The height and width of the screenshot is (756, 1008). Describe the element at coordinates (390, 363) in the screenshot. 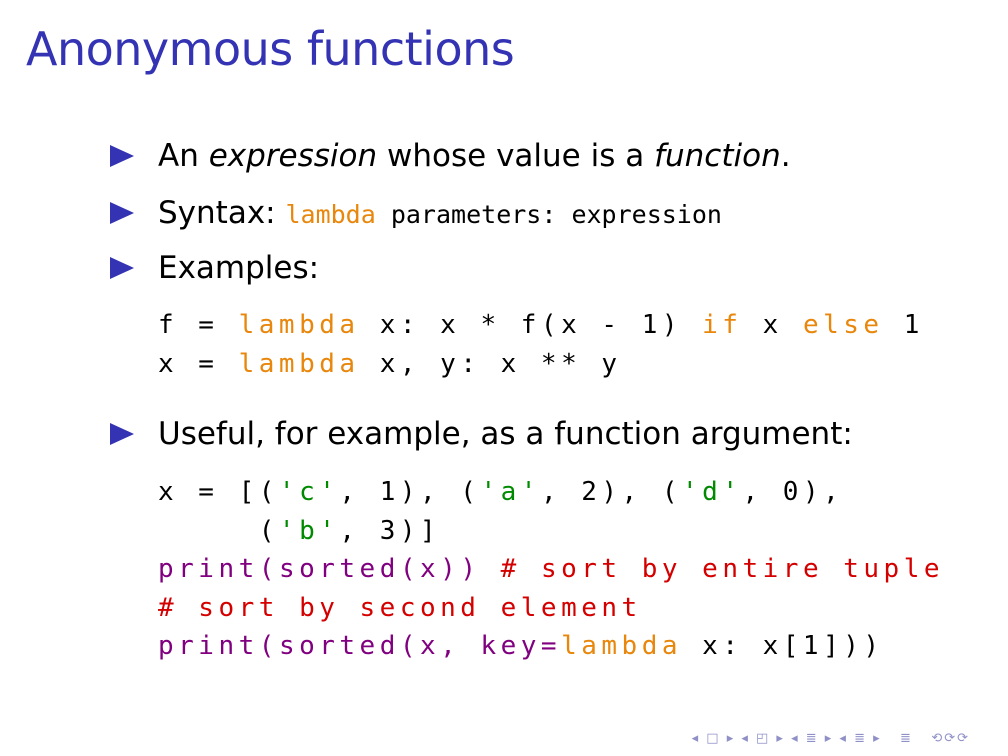

I see `code-line: x = lambda x, y: x ** y` at that location.